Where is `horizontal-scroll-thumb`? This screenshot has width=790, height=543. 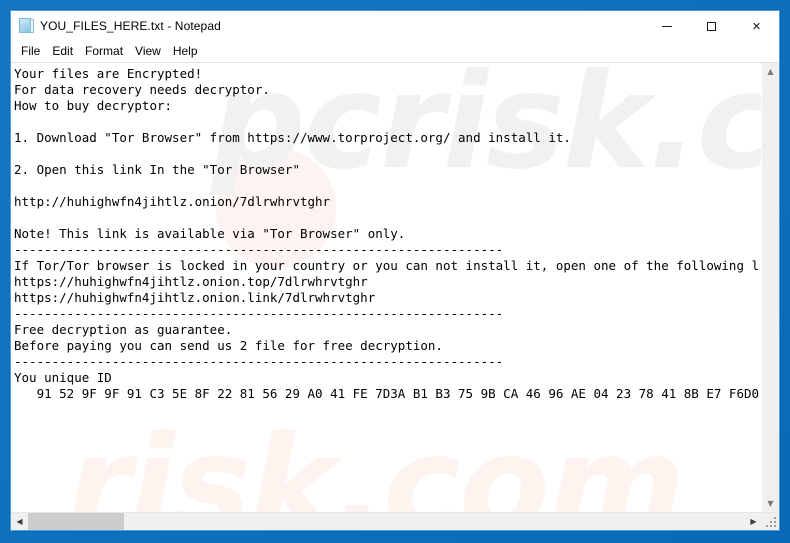
horizontal-scroll-thumb is located at coordinates (76, 521).